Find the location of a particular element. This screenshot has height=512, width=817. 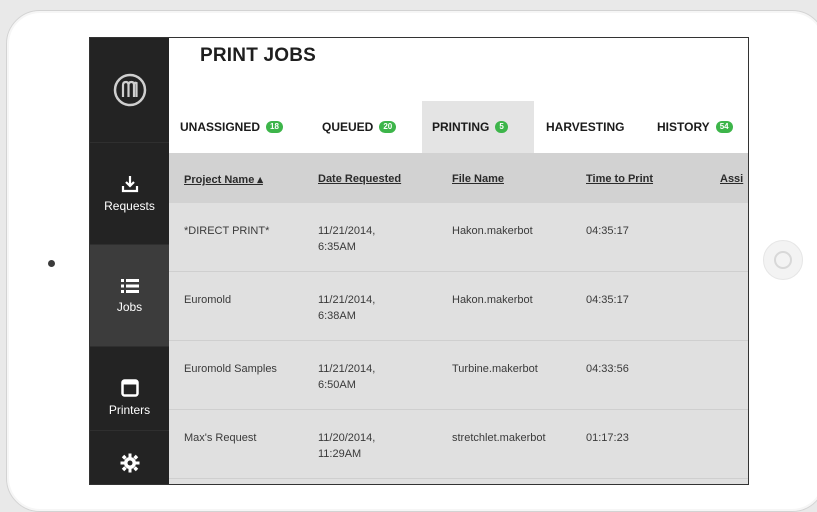

count-badge: 5 is located at coordinates (501, 127).